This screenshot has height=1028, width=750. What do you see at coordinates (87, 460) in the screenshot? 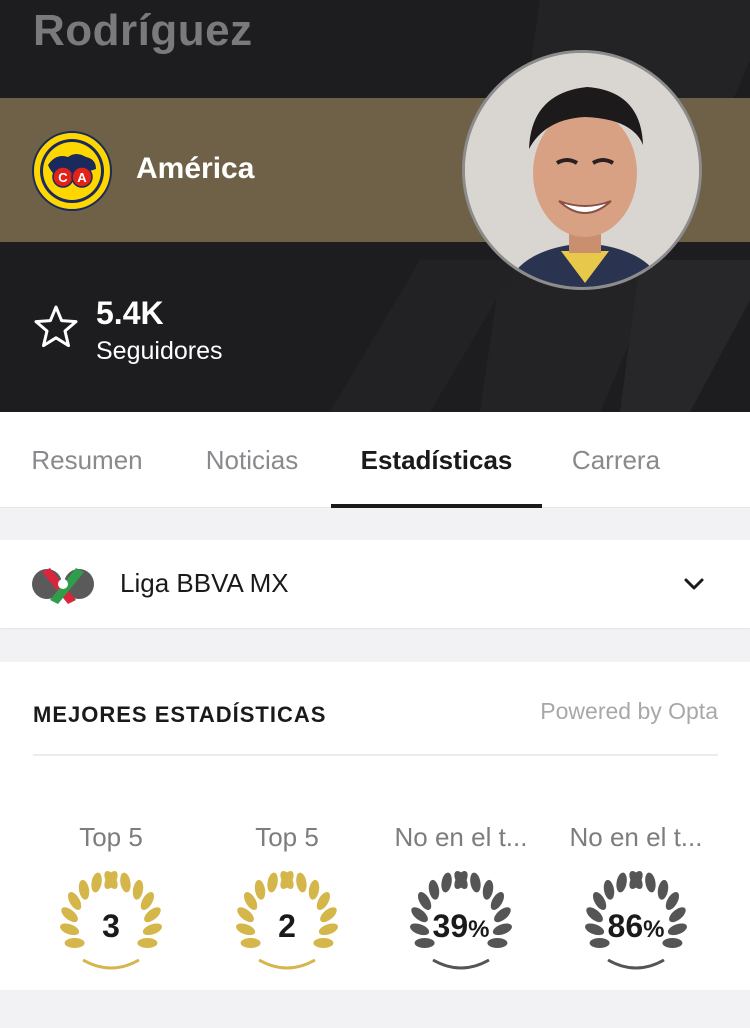
I see `tab-resumen: Resumen` at bounding box center [87, 460].